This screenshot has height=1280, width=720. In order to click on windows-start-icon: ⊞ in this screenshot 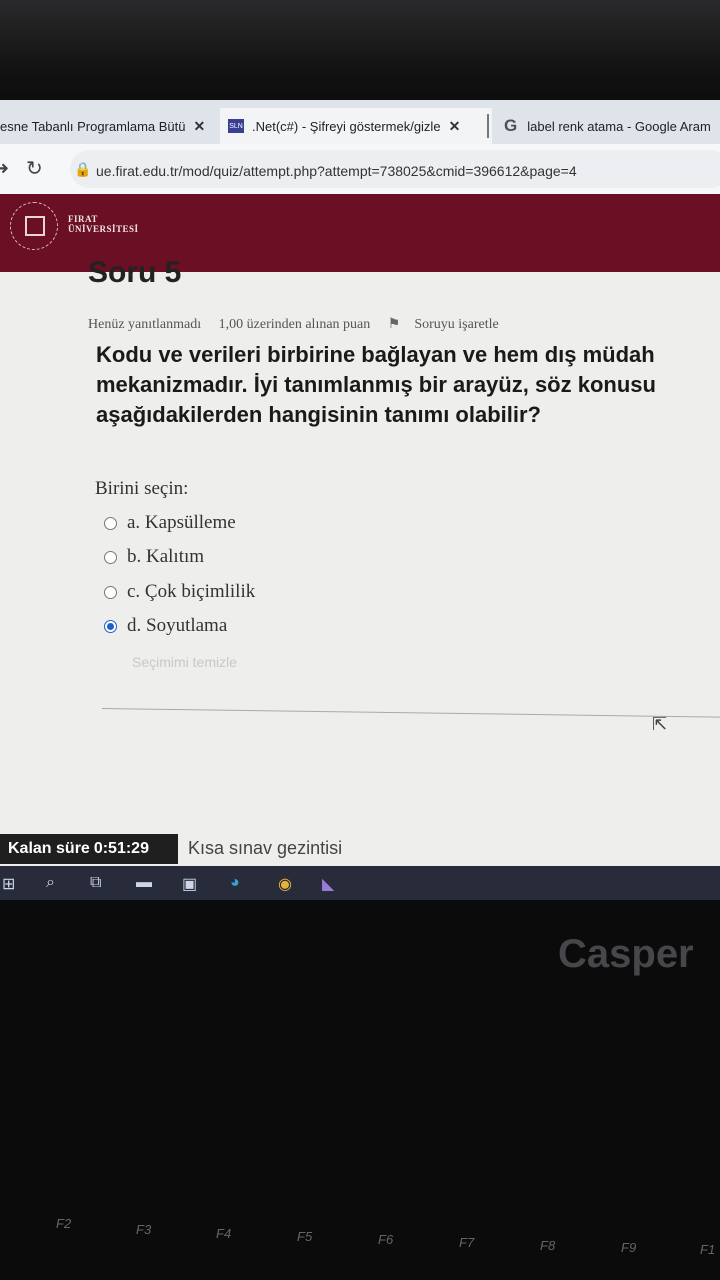, I will do `click(8, 884)`.